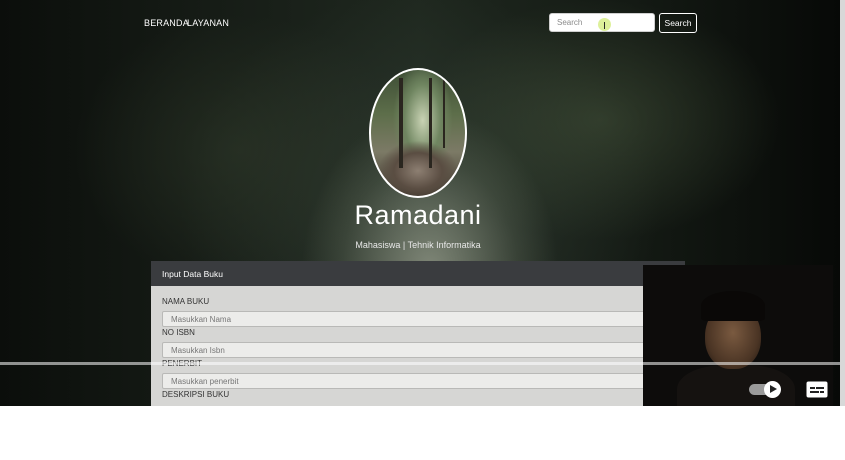 Image resolution: width=845 pixels, height=460 pixels. What do you see at coordinates (418, 273) in the screenshot?
I see `card-header: Input Data Buku` at bounding box center [418, 273].